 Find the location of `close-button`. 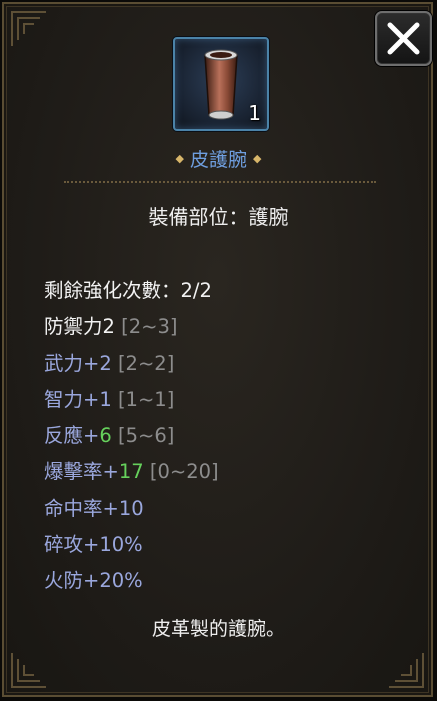

close-button is located at coordinates (403, 38).